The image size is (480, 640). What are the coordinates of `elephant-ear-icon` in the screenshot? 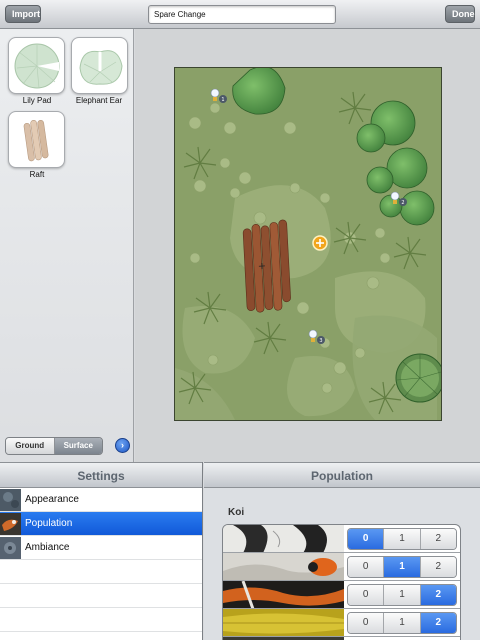 It's located at (101, 67).